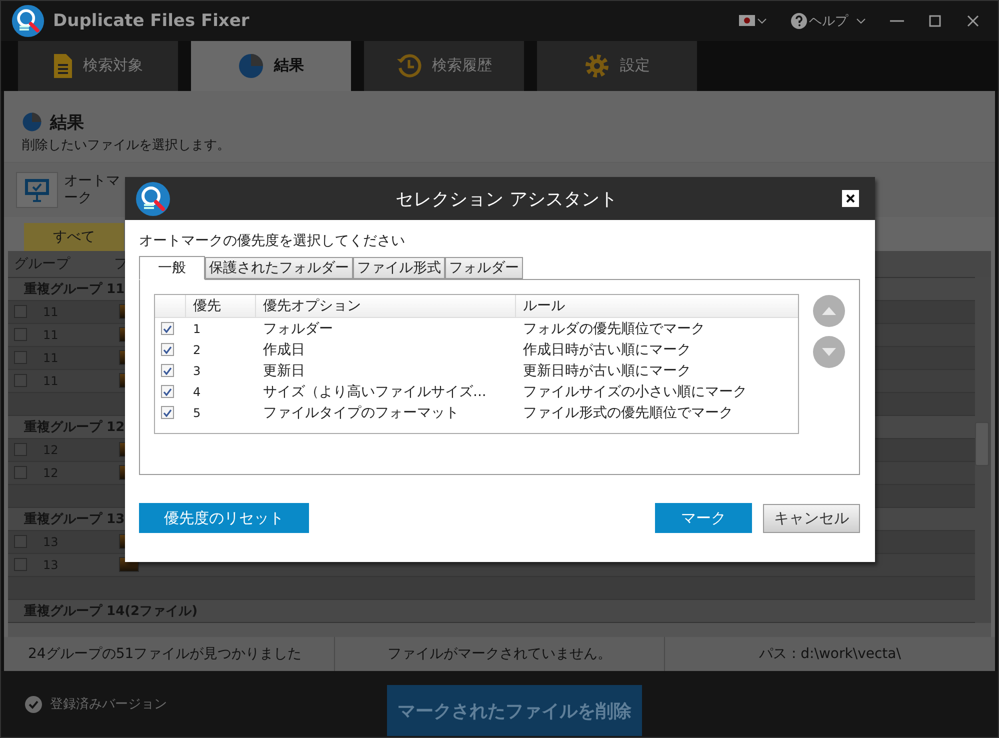 The height and width of the screenshot is (738, 999). What do you see at coordinates (897, 21) in the screenshot?
I see `minimize-icon` at bounding box center [897, 21].